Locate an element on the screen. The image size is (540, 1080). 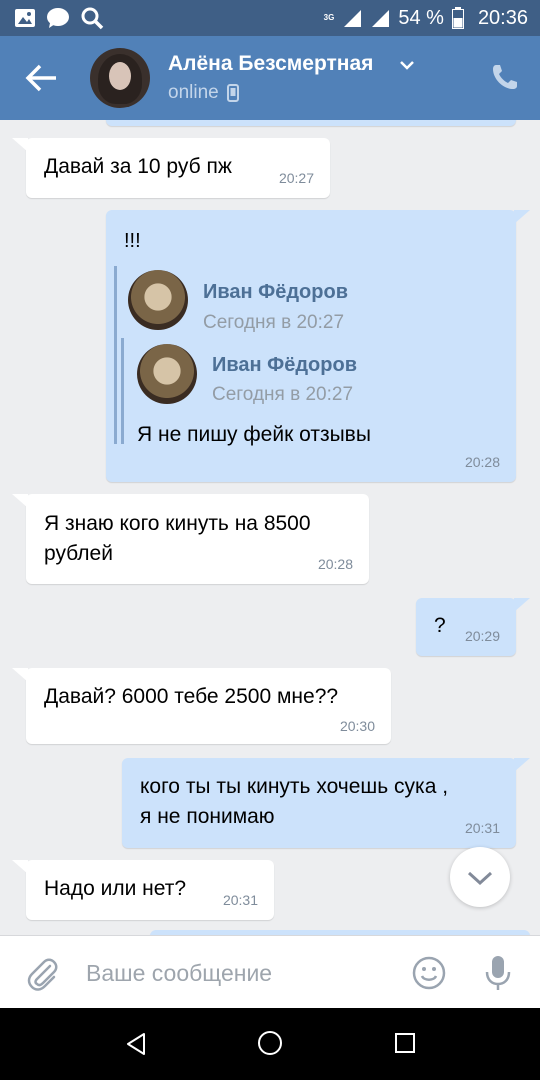
message-text: Надо или нет? is located at coordinates (115, 888).